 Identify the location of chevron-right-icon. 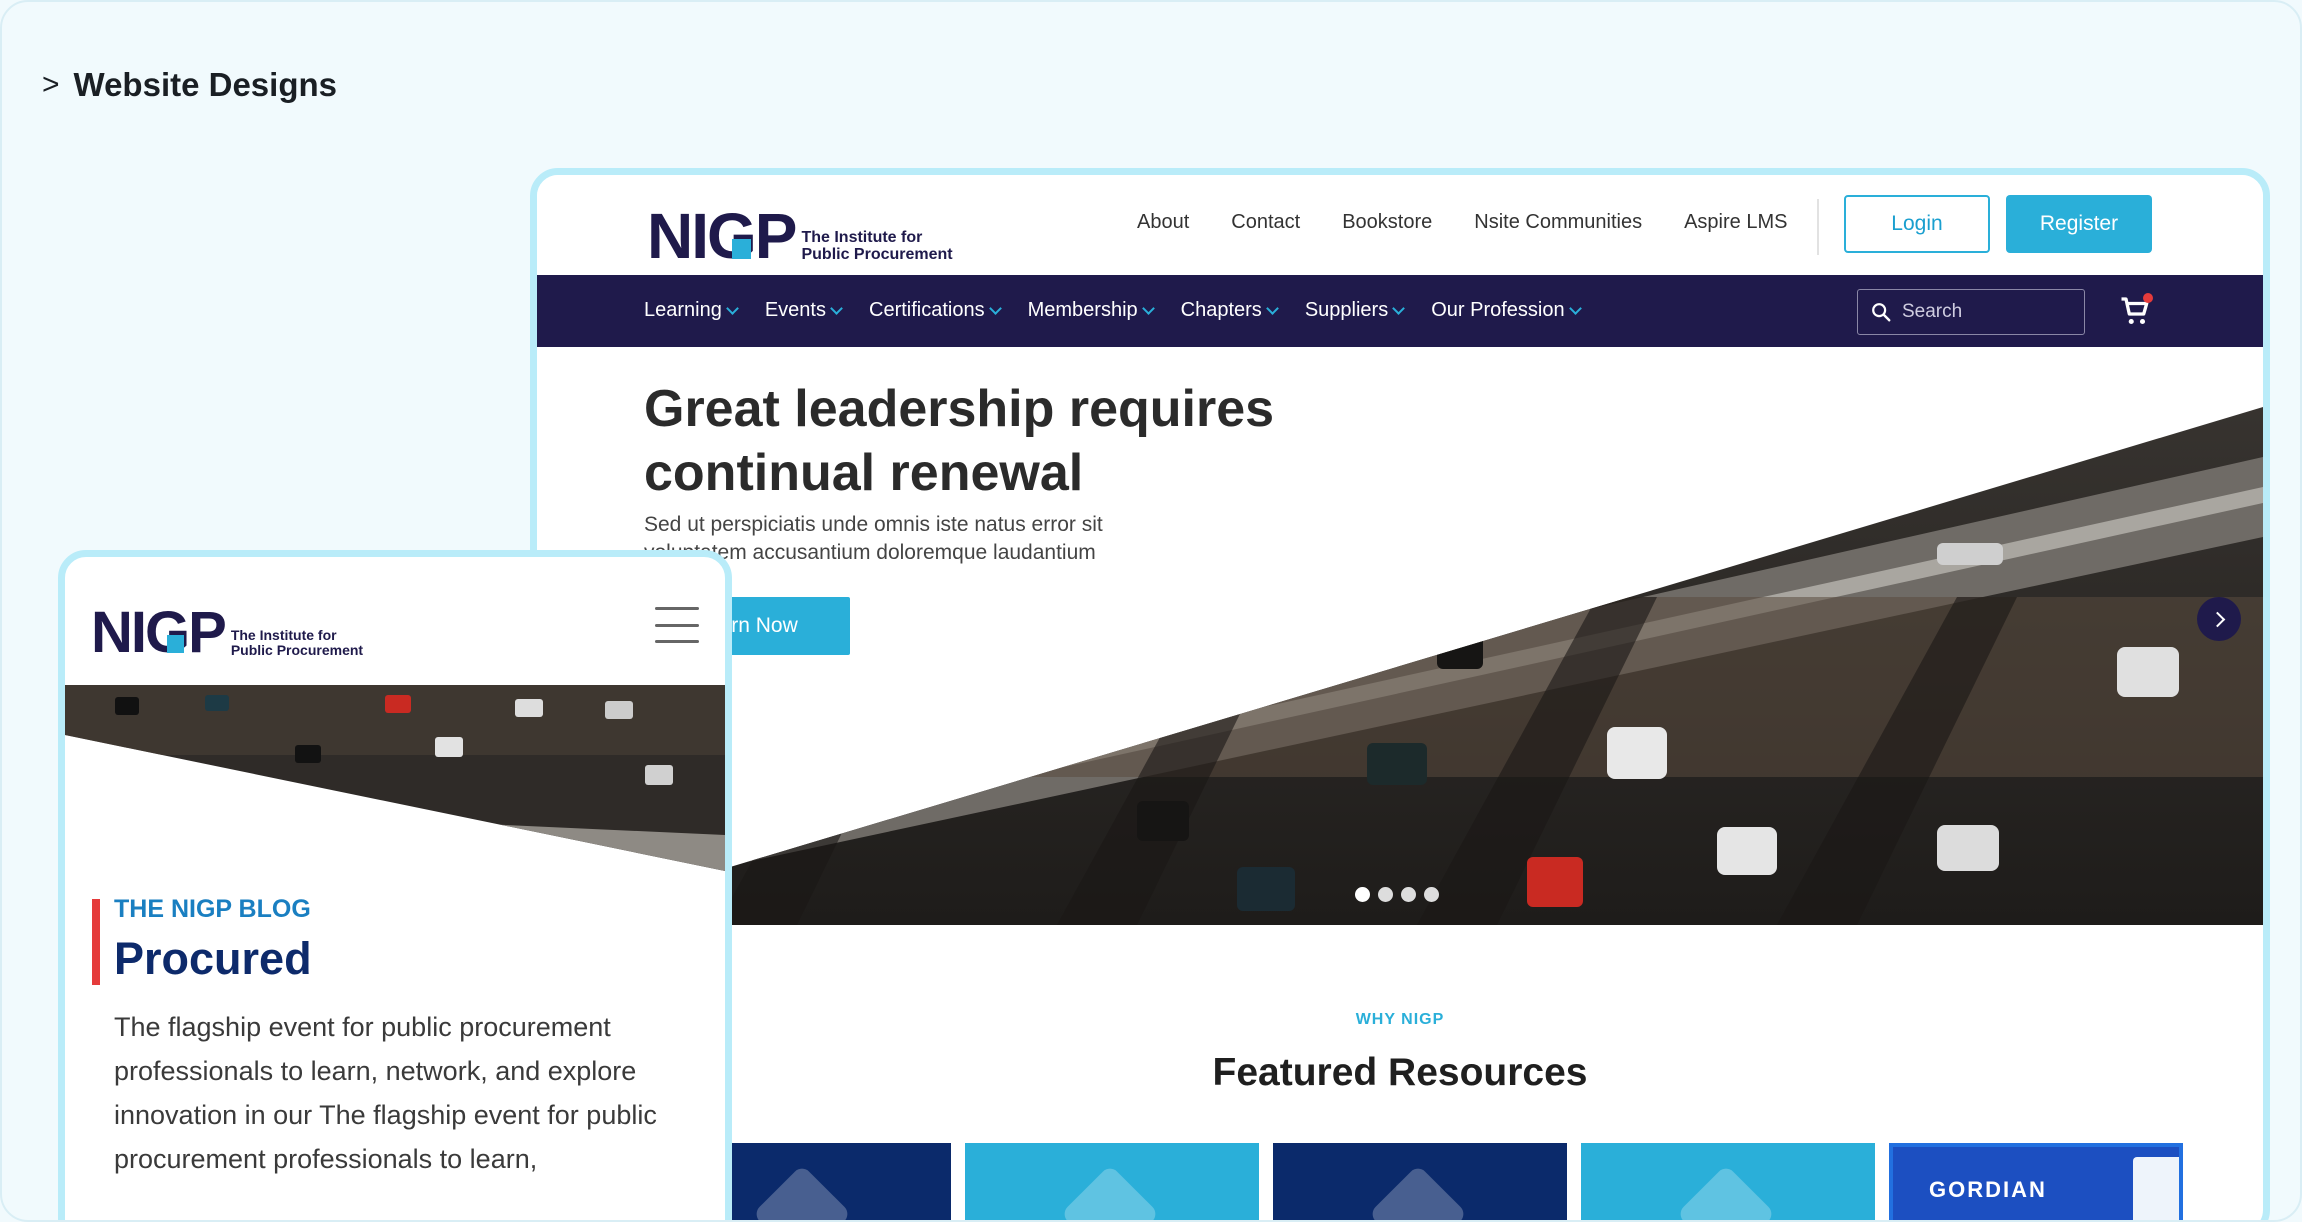
(2219, 619).